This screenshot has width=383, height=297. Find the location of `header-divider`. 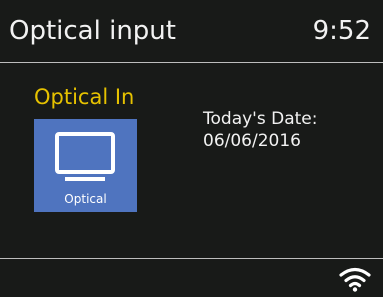

header-divider is located at coordinates (191, 62).